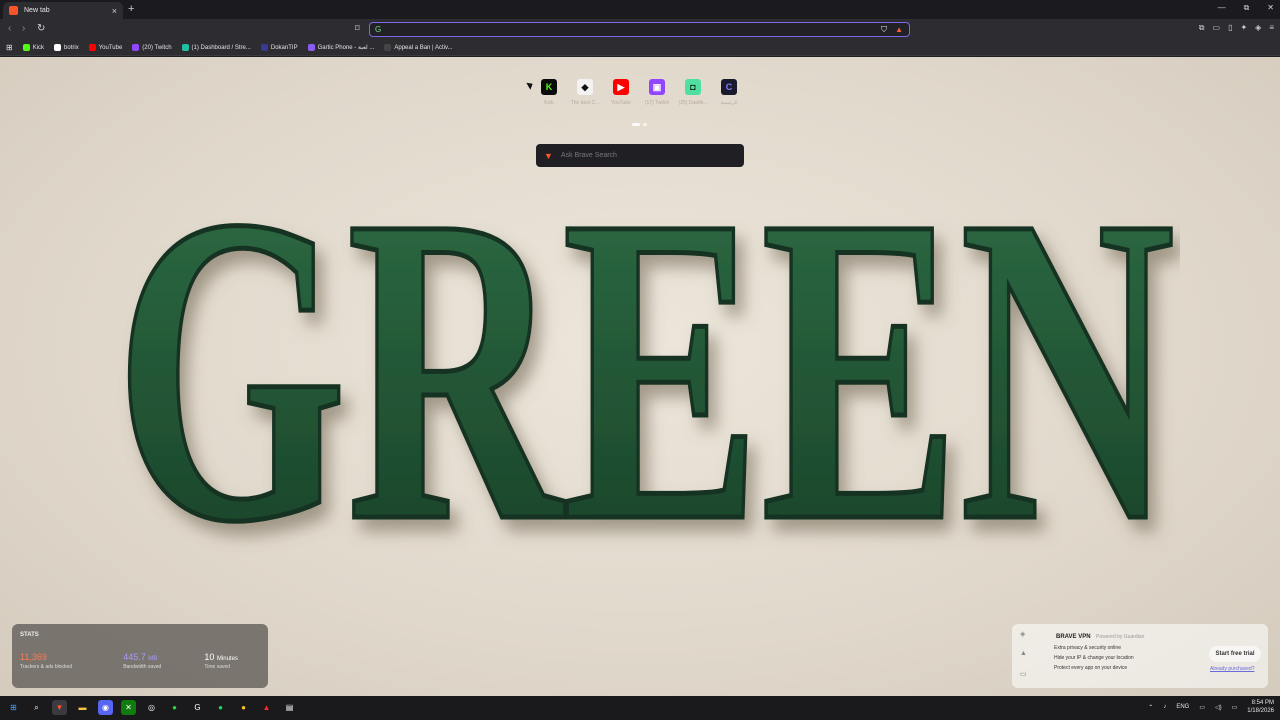  Describe the element at coordinates (548, 155) in the screenshot. I see `brave-lion-icon: ▼` at that location.